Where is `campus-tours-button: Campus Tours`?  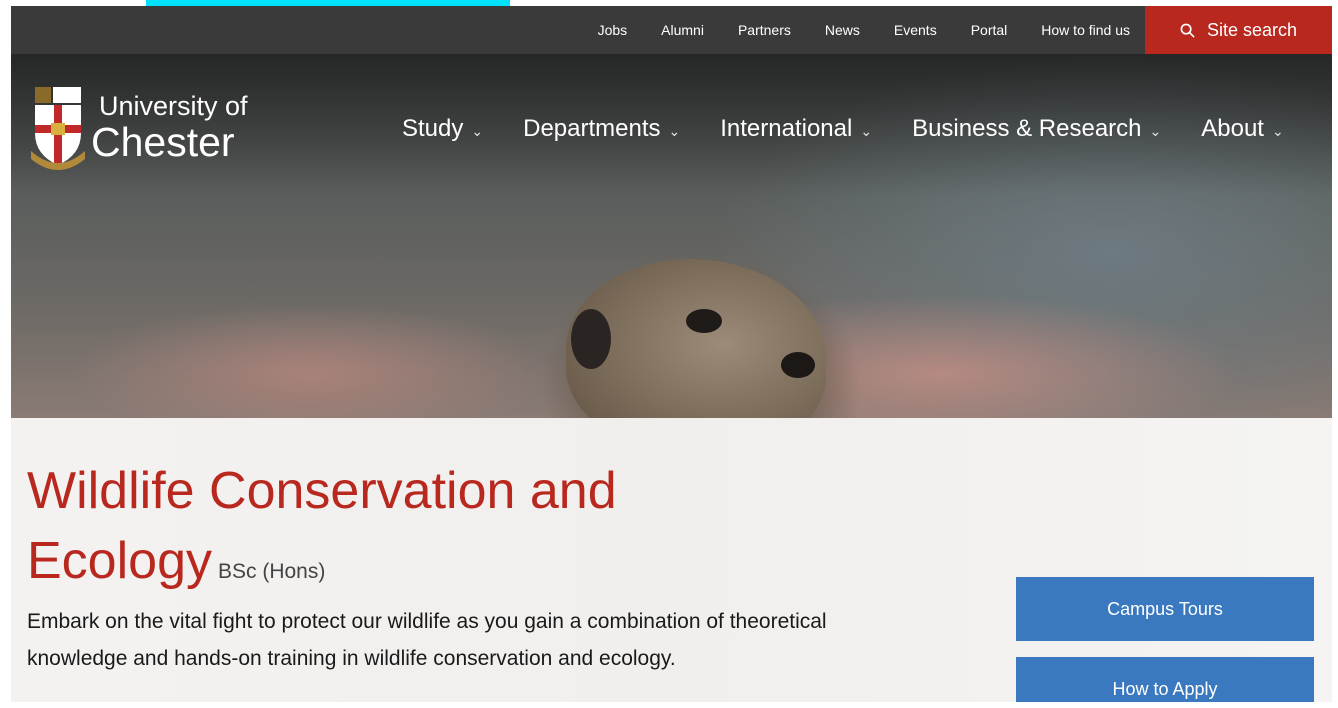
campus-tours-button: Campus Tours is located at coordinates (1165, 609).